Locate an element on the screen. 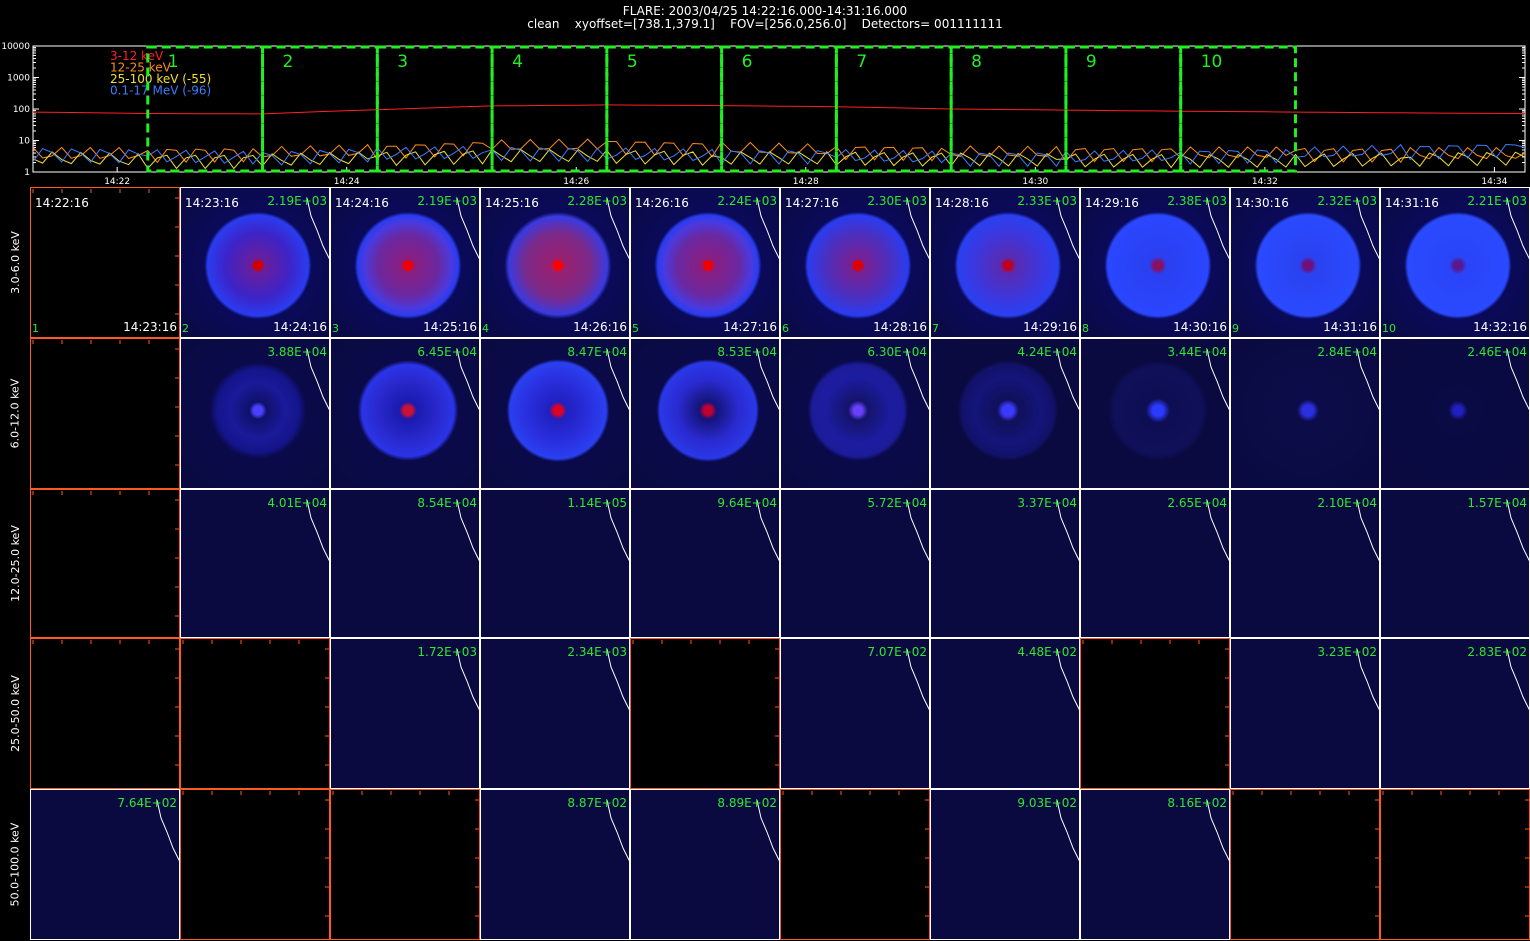 Image resolution: width=1530 pixels, height=941 pixels. bin-index-label: 8 is located at coordinates (1085, 328).